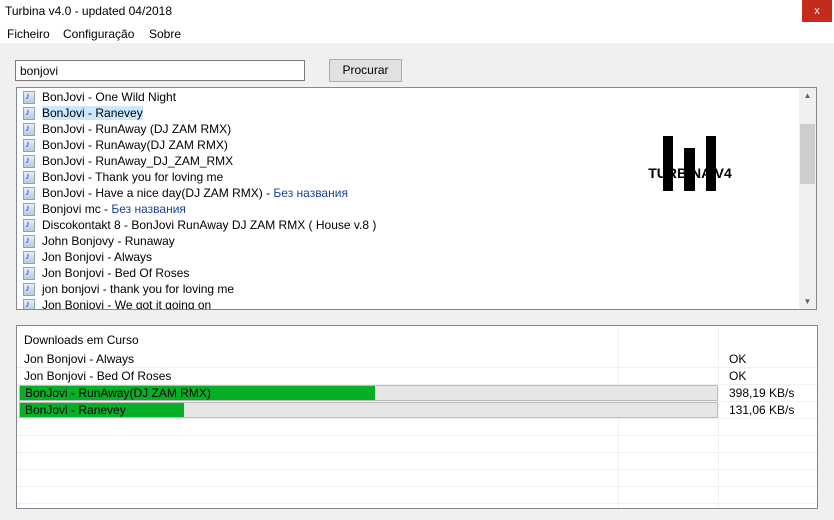 This screenshot has height=520, width=834. I want to click on result-item: BonJovi - One Wild Night, so click(99, 97).